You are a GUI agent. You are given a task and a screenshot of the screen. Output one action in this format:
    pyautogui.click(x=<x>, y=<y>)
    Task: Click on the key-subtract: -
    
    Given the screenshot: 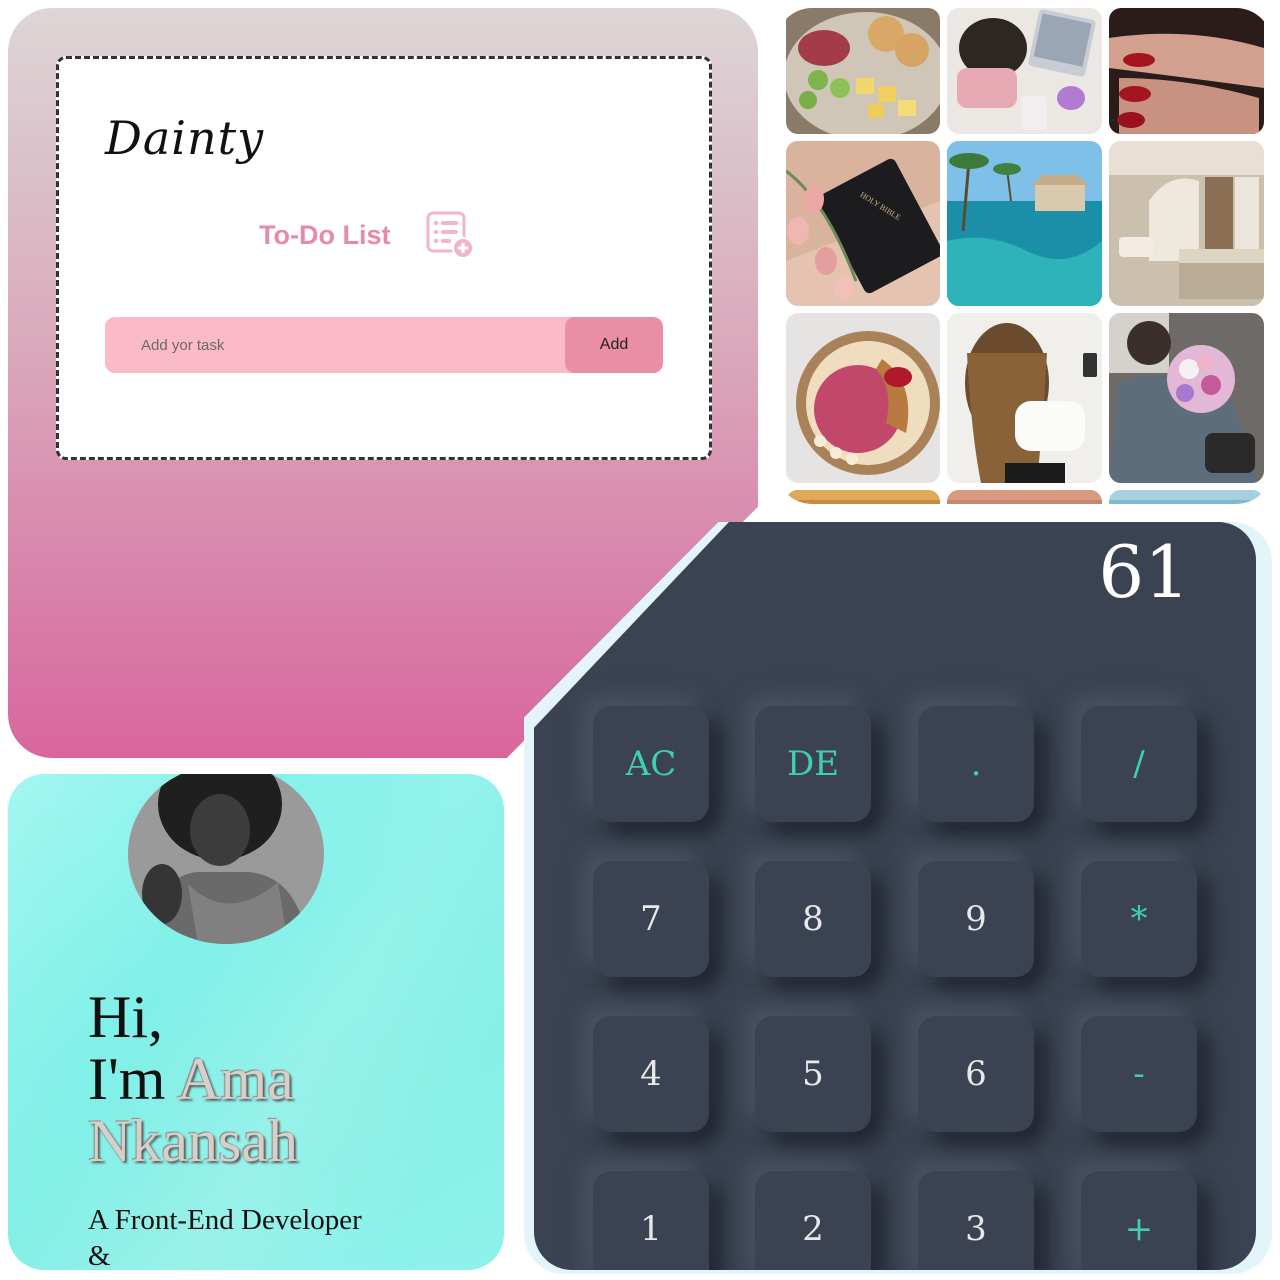 What is the action you would take?
    pyautogui.click(x=1139, y=1074)
    